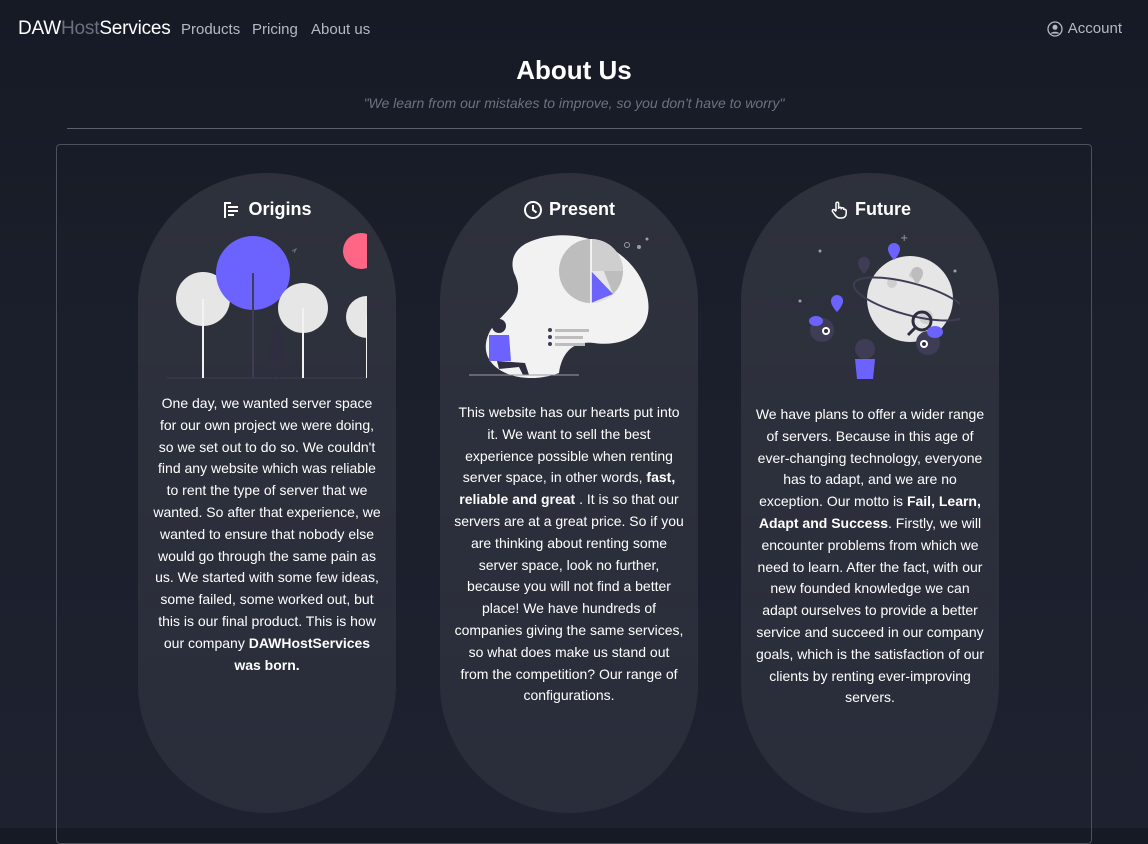  What do you see at coordinates (1094, 28) in the screenshot?
I see `account-label: Account` at bounding box center [1094, 28].